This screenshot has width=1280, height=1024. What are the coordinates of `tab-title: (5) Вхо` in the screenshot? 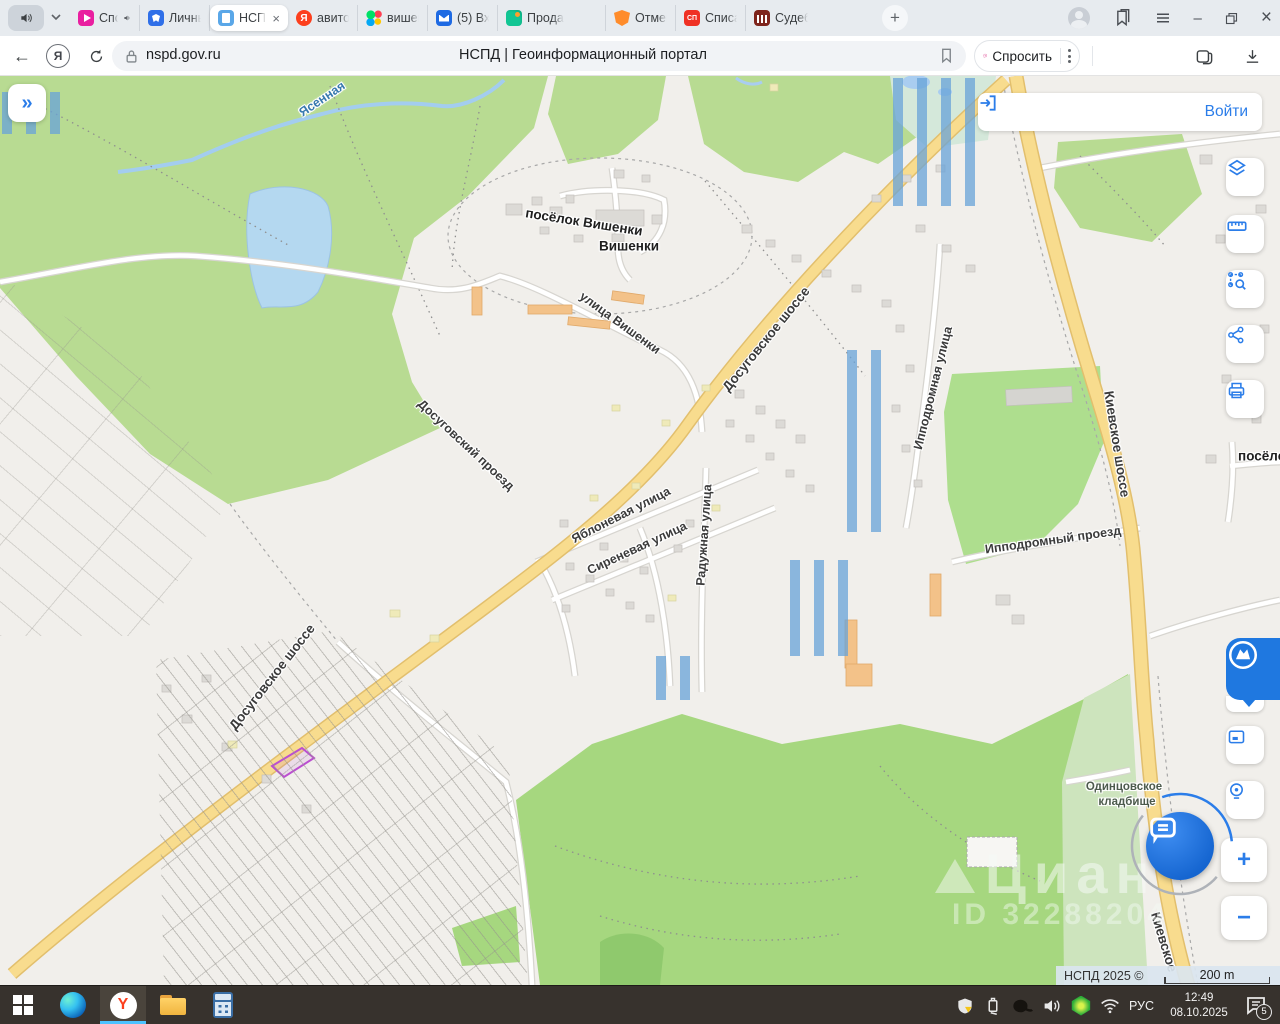 It's located at (473, 18).